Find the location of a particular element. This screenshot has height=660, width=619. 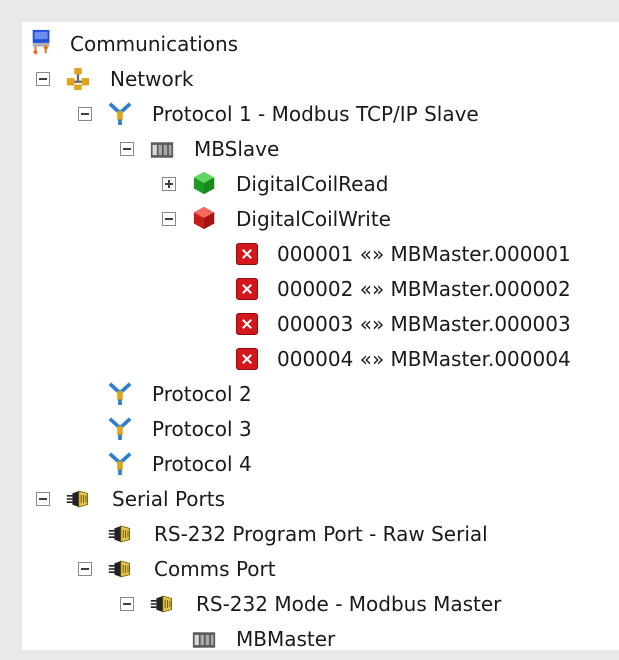

tree-item-comms-port: Comms Port is located at coordinates (320, 569).